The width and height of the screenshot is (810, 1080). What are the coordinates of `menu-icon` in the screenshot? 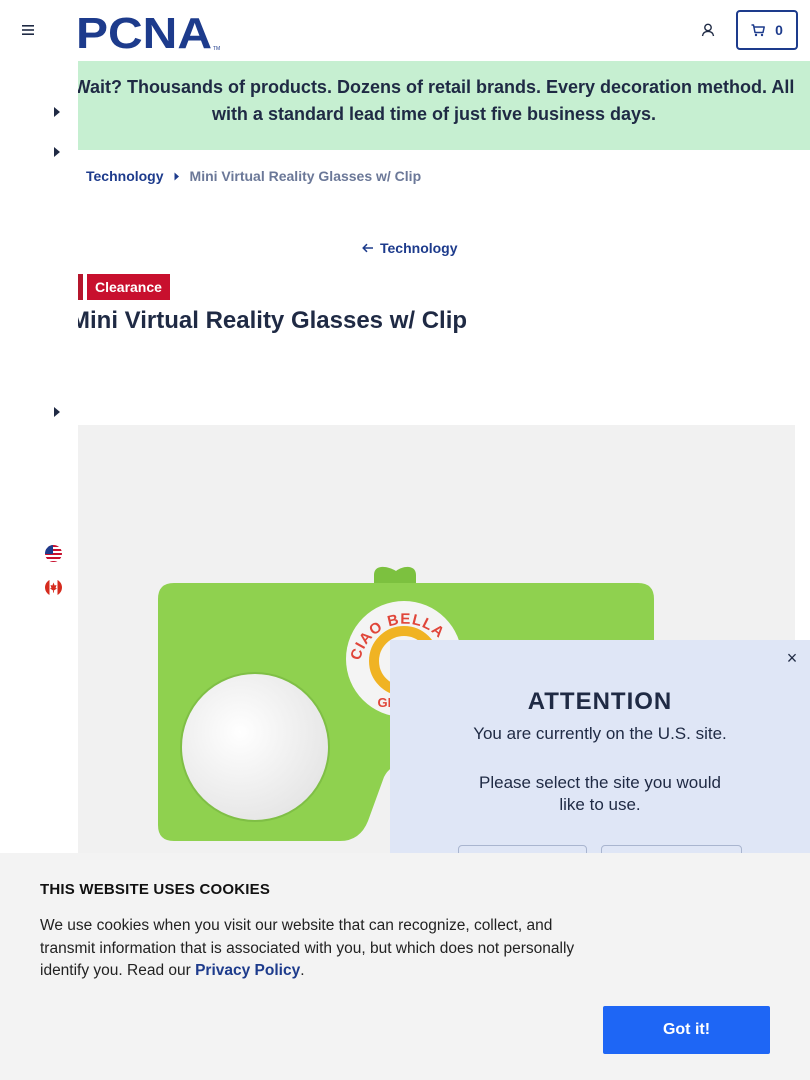 It's located at (28, 30).